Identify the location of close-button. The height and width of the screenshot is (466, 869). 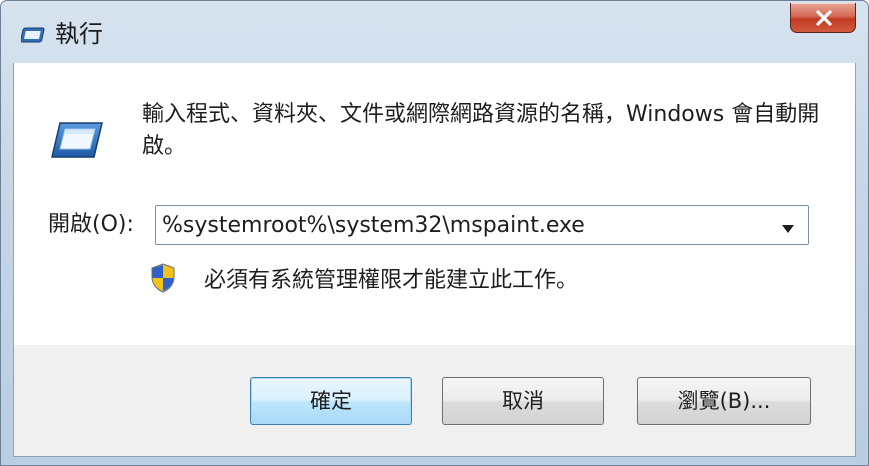
(823, 18).